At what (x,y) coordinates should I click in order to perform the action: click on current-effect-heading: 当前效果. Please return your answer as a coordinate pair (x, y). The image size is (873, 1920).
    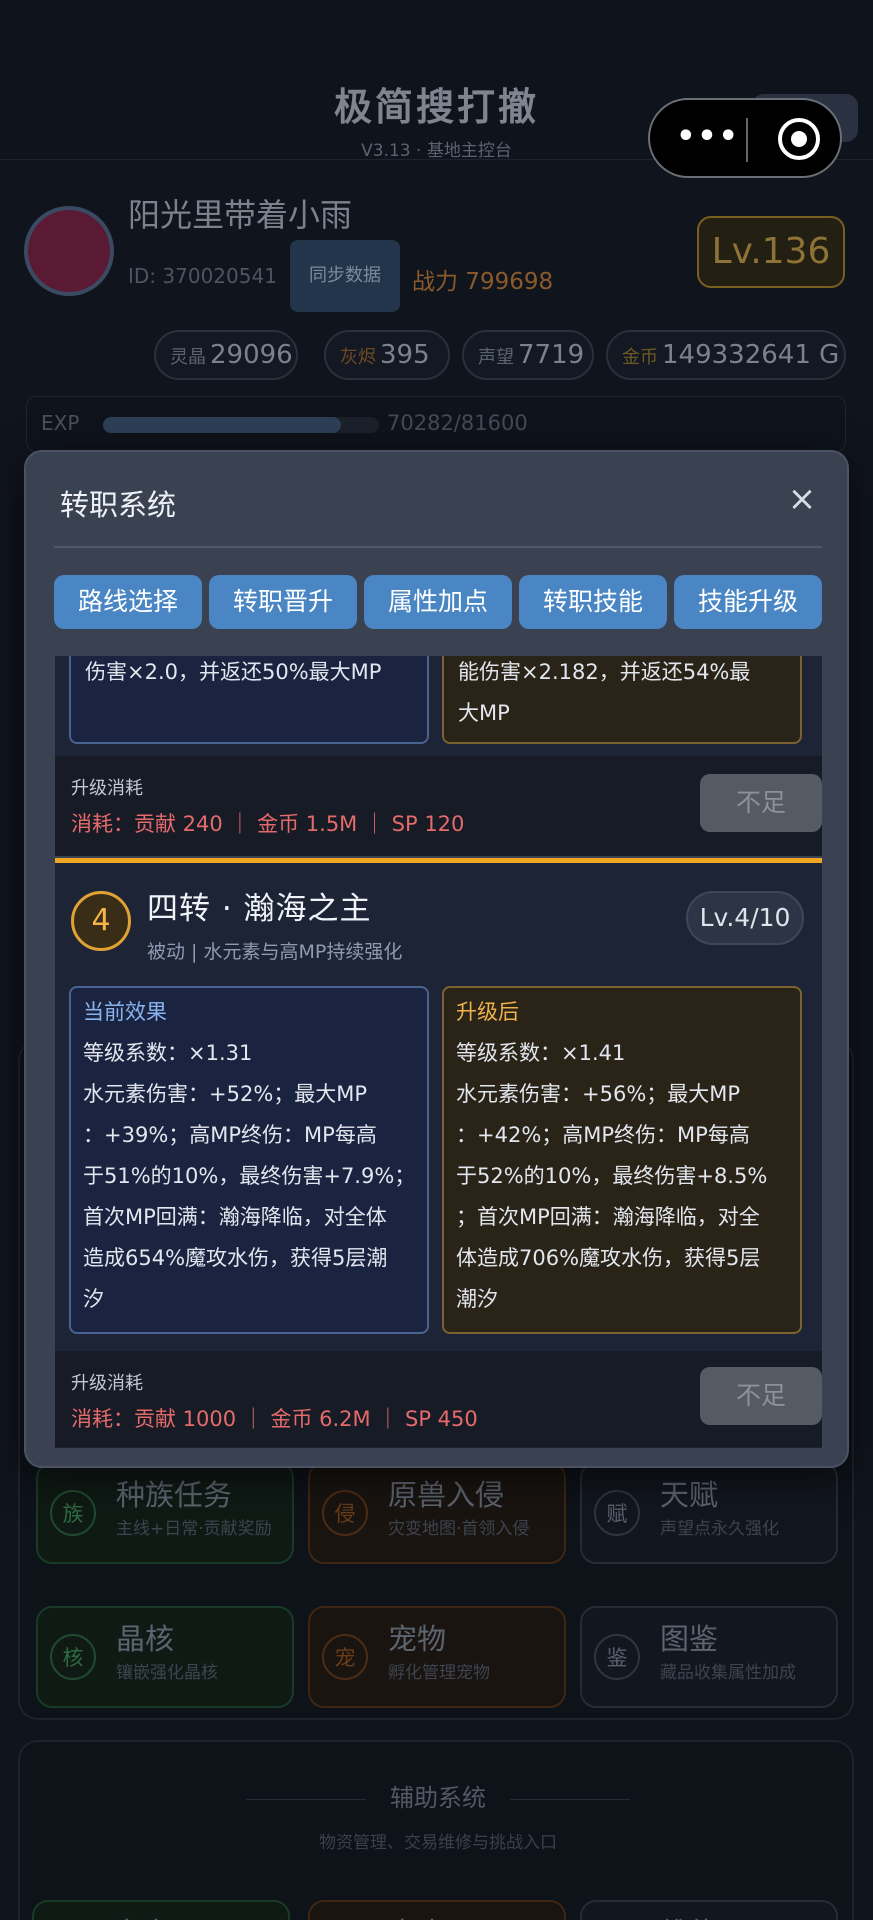
    Looking at the image, I should click on (125, 1012).